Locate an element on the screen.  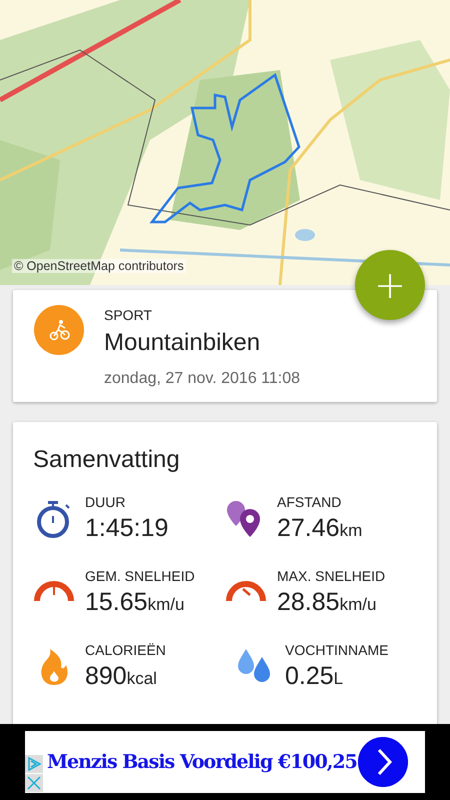
stat-value: 28.85km/u is located at coordinates (327, 602).